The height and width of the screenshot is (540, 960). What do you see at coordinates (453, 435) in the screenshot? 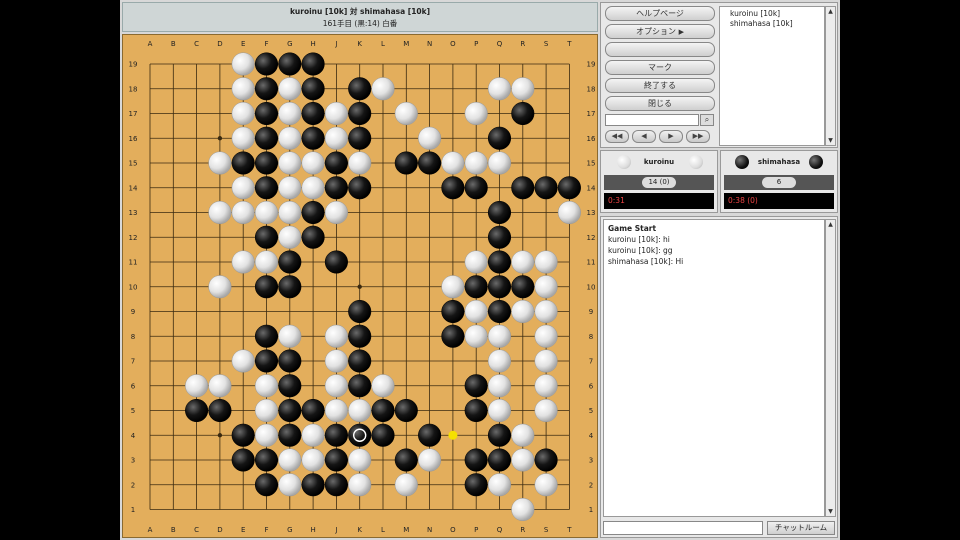
I see `hover-marker` at bounding box center [453, 435].